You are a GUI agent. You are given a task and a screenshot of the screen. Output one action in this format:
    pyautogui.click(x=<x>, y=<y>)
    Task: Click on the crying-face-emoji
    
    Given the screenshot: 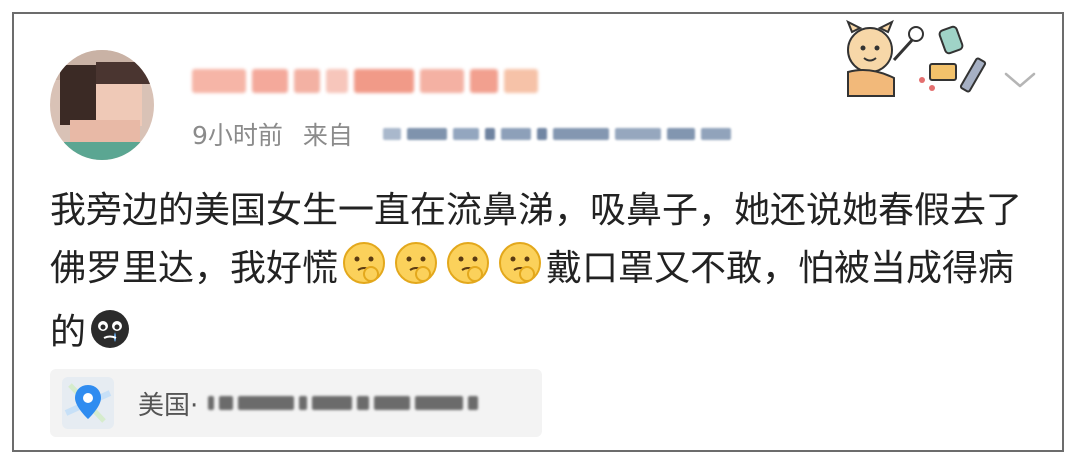 What is the action you would take?
    pyautogui.click(x=110, y=338)
    